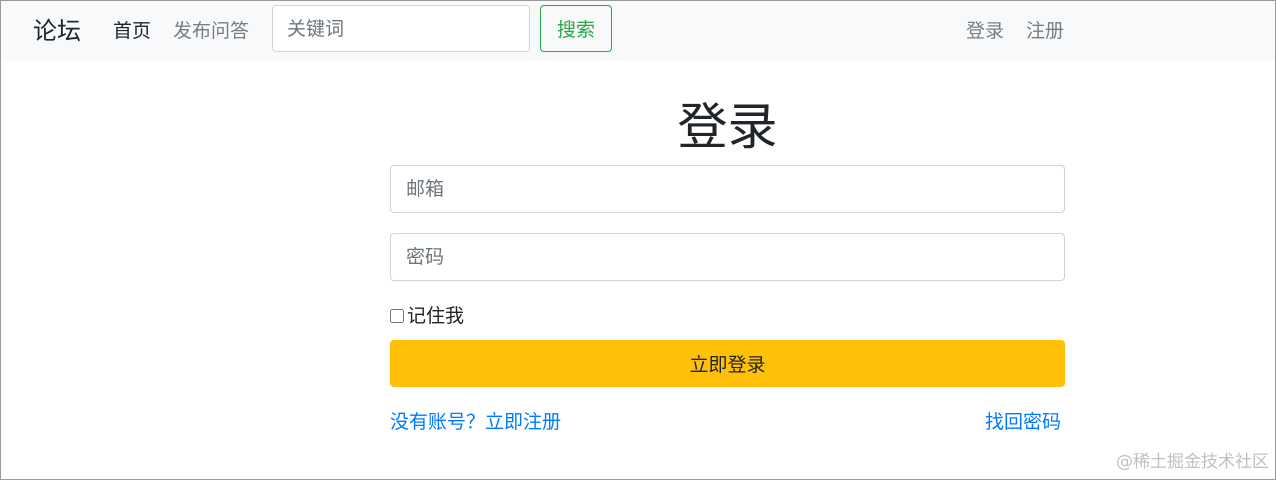 Image resolution: width=1276 pixels, height=480 pixels. I want to click on remember-me-checkbox, so click(397, 316).